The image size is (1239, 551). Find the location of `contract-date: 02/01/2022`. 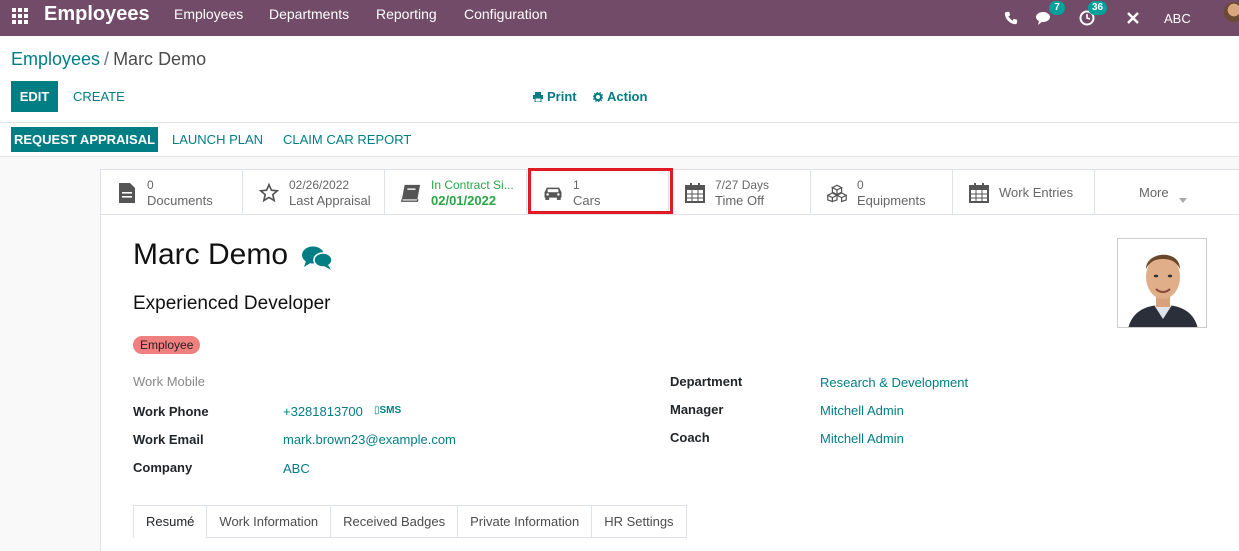

contract-date: 02/01/2022 is located at coordinates (464, 200).